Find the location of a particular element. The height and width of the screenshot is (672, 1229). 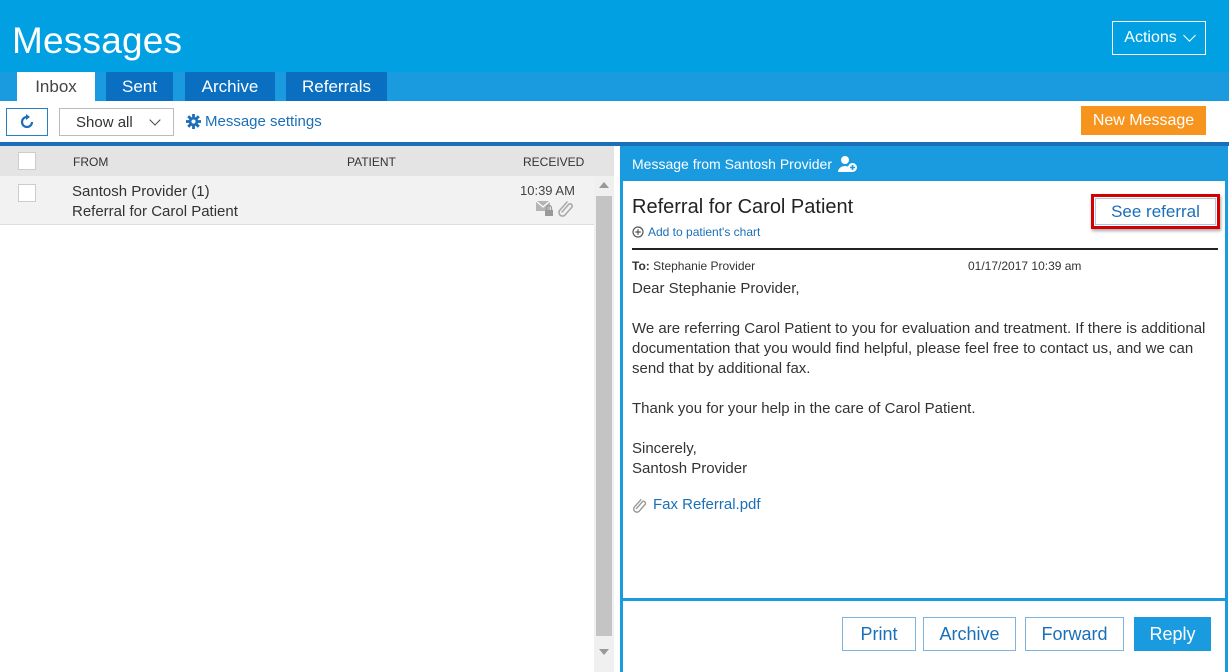

envelope-lock-icon is located at coordinates (544, 208).